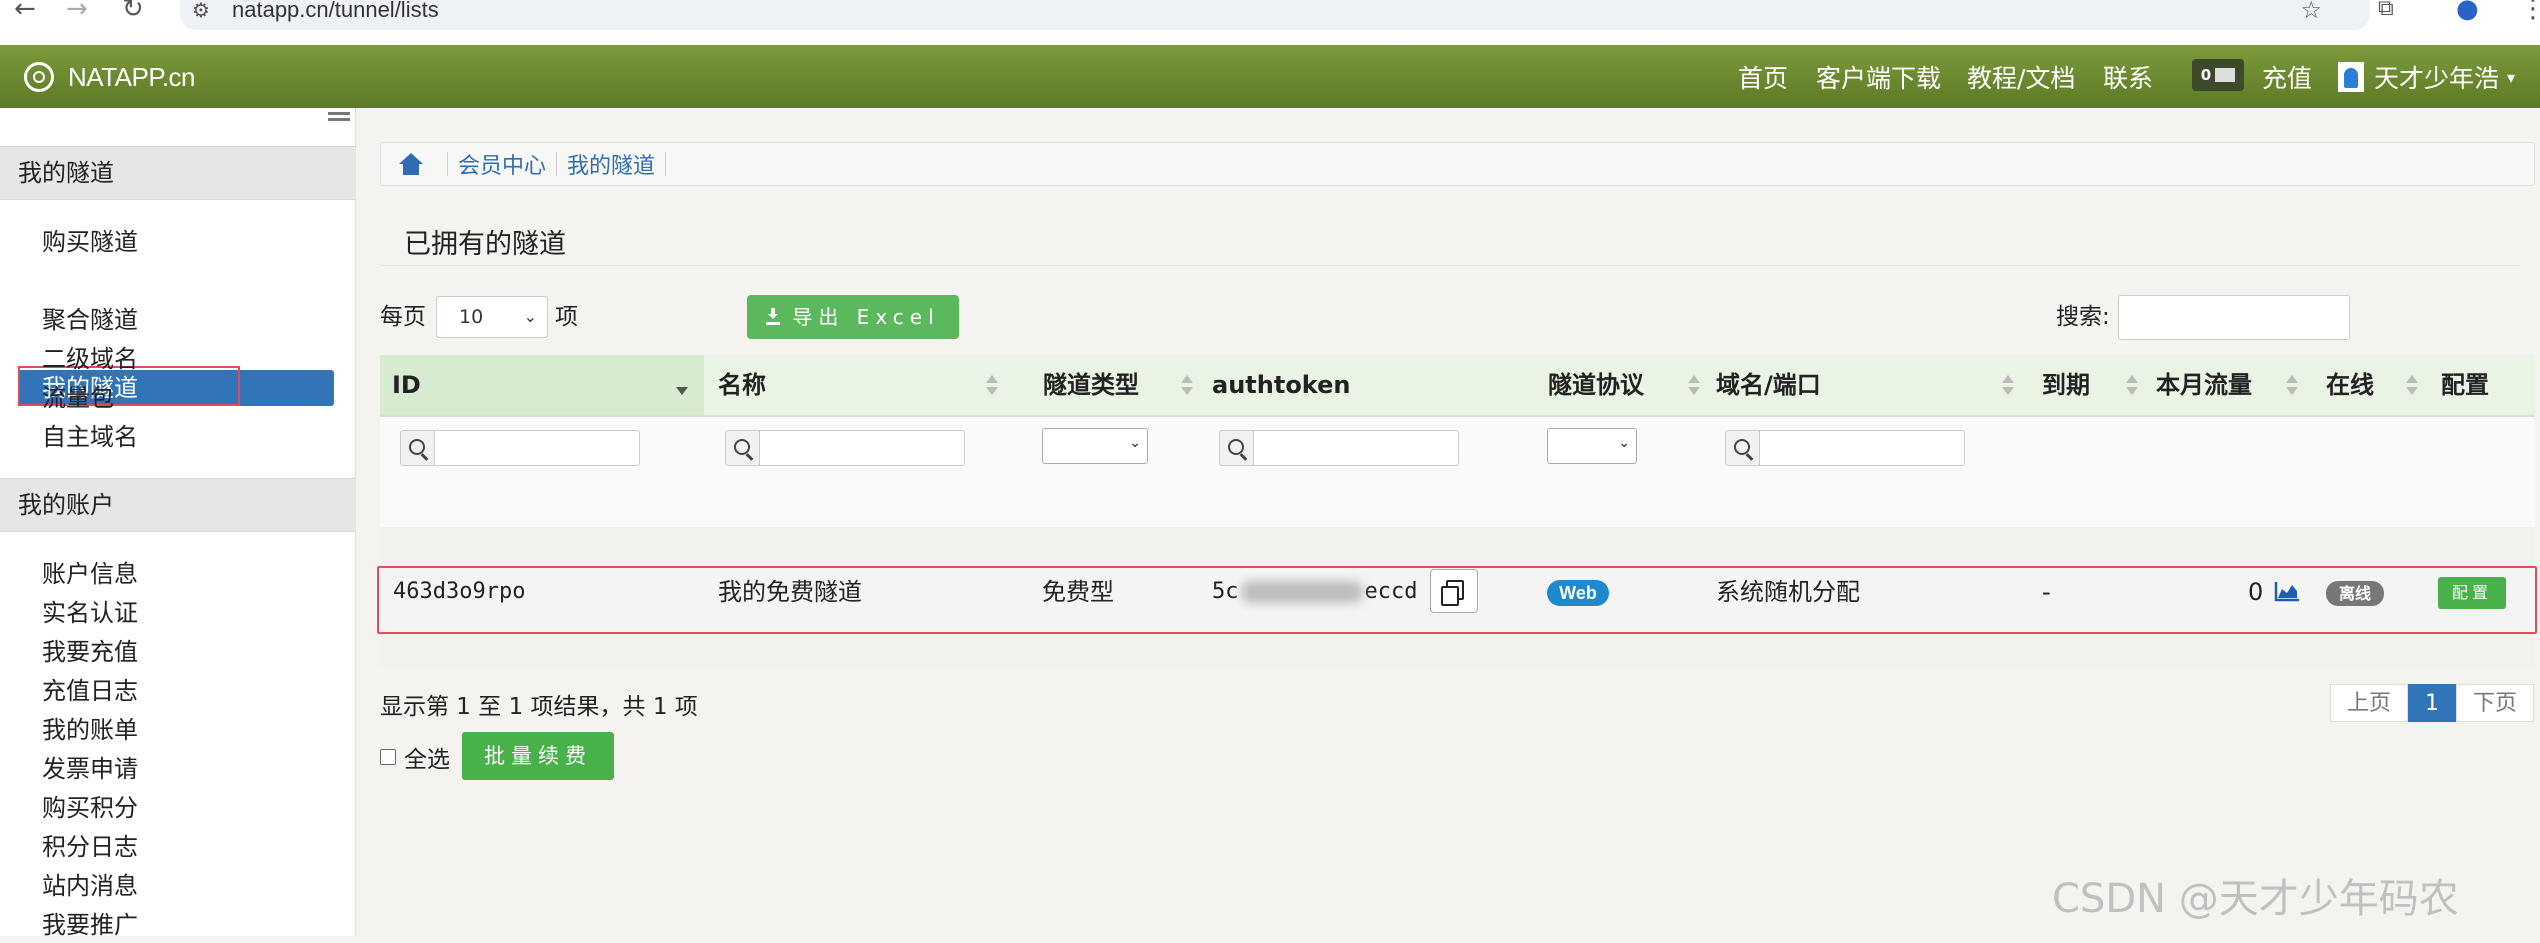  I want to click on prev-page-button: 上页, so click(2369, 703).